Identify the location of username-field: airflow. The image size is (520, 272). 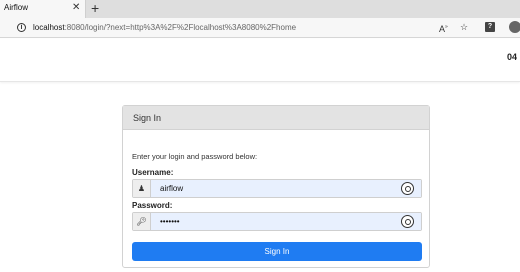
(286, 188).